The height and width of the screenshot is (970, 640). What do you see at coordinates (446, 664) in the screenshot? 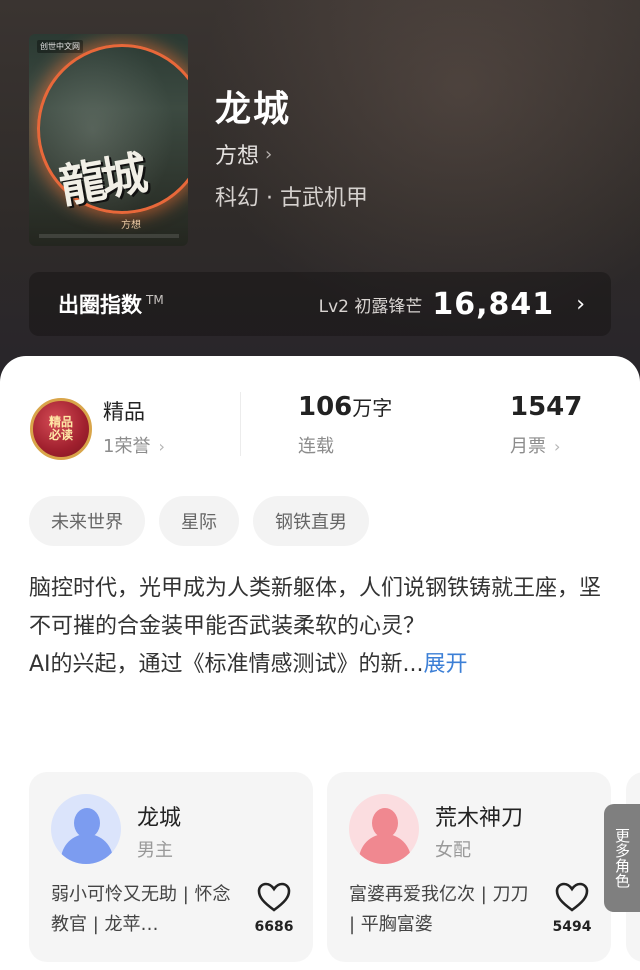
I see `expand-link: 展开` at bounding box center [446, 664].